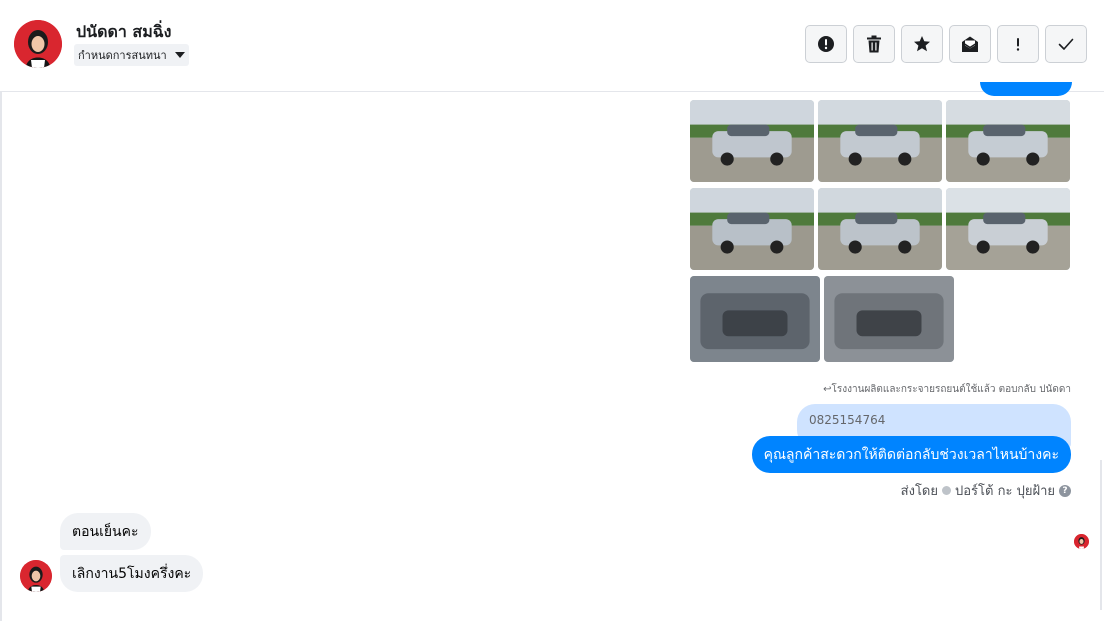 The height and width of the screenshot is (621, 1104). I want to click on mark-done-button, so click(1066, 44).